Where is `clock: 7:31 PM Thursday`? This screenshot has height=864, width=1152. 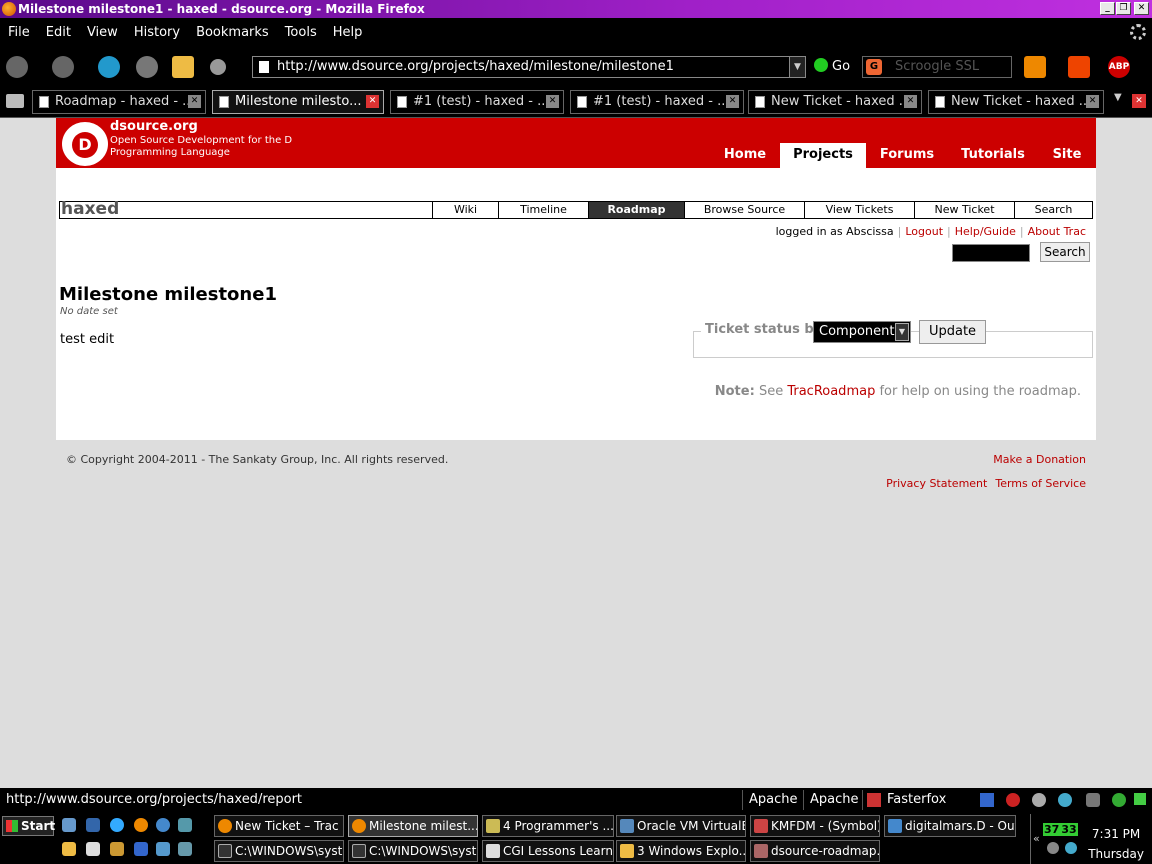 clock: 7:31 PM Thursday is located at coordinates (1116, 844).